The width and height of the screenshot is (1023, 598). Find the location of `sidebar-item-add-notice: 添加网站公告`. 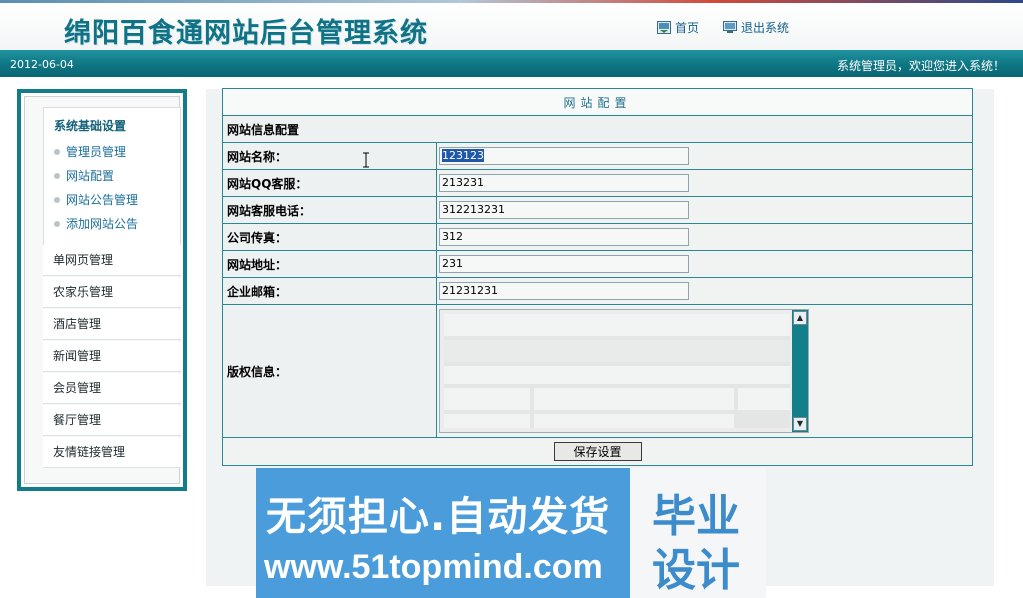

sidebar-item-add-notice: 添加网站公告 is located at coordinates (96, 223).